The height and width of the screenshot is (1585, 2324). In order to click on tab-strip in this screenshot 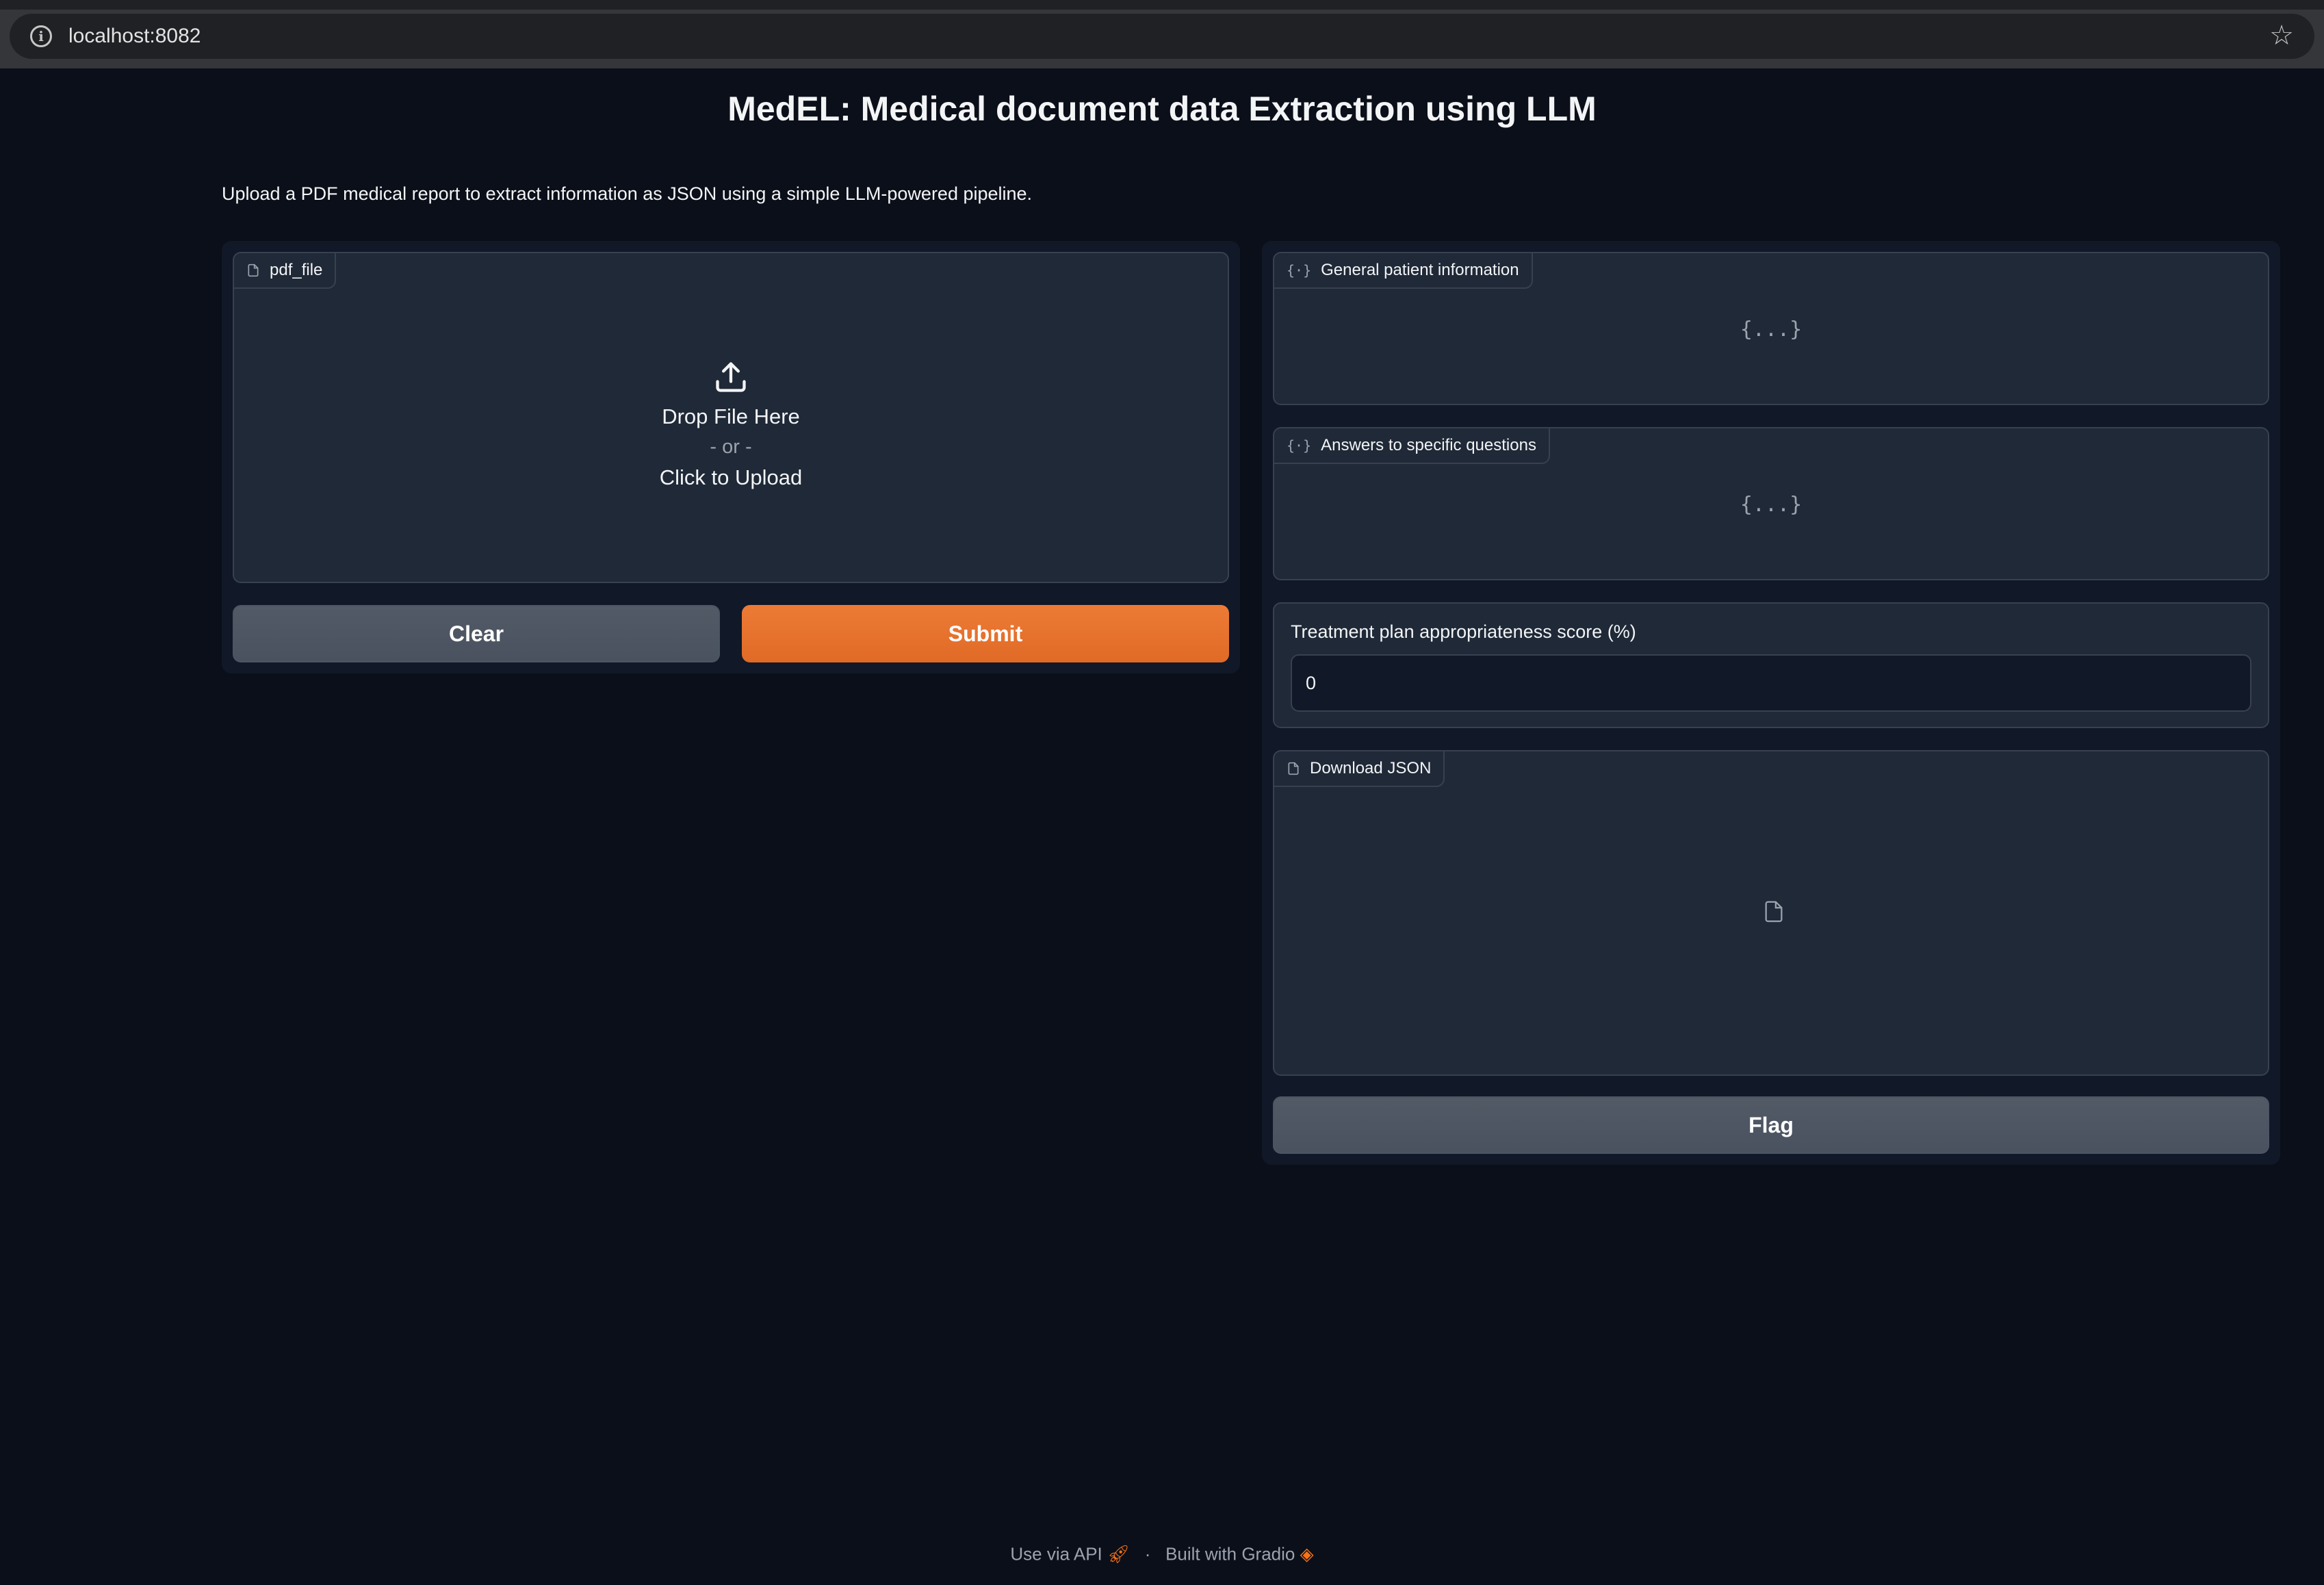, I will do `click(1162, 5)`.